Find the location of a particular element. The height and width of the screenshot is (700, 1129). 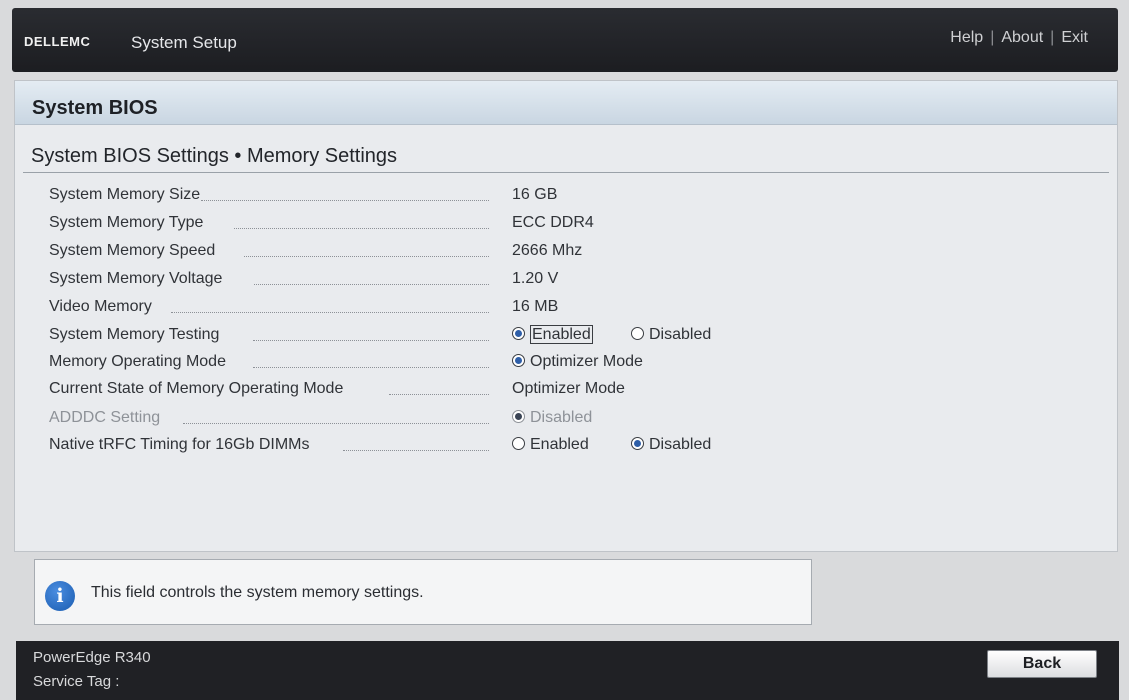

setting-value: 1.20 V is located at coordinates (535, 278).